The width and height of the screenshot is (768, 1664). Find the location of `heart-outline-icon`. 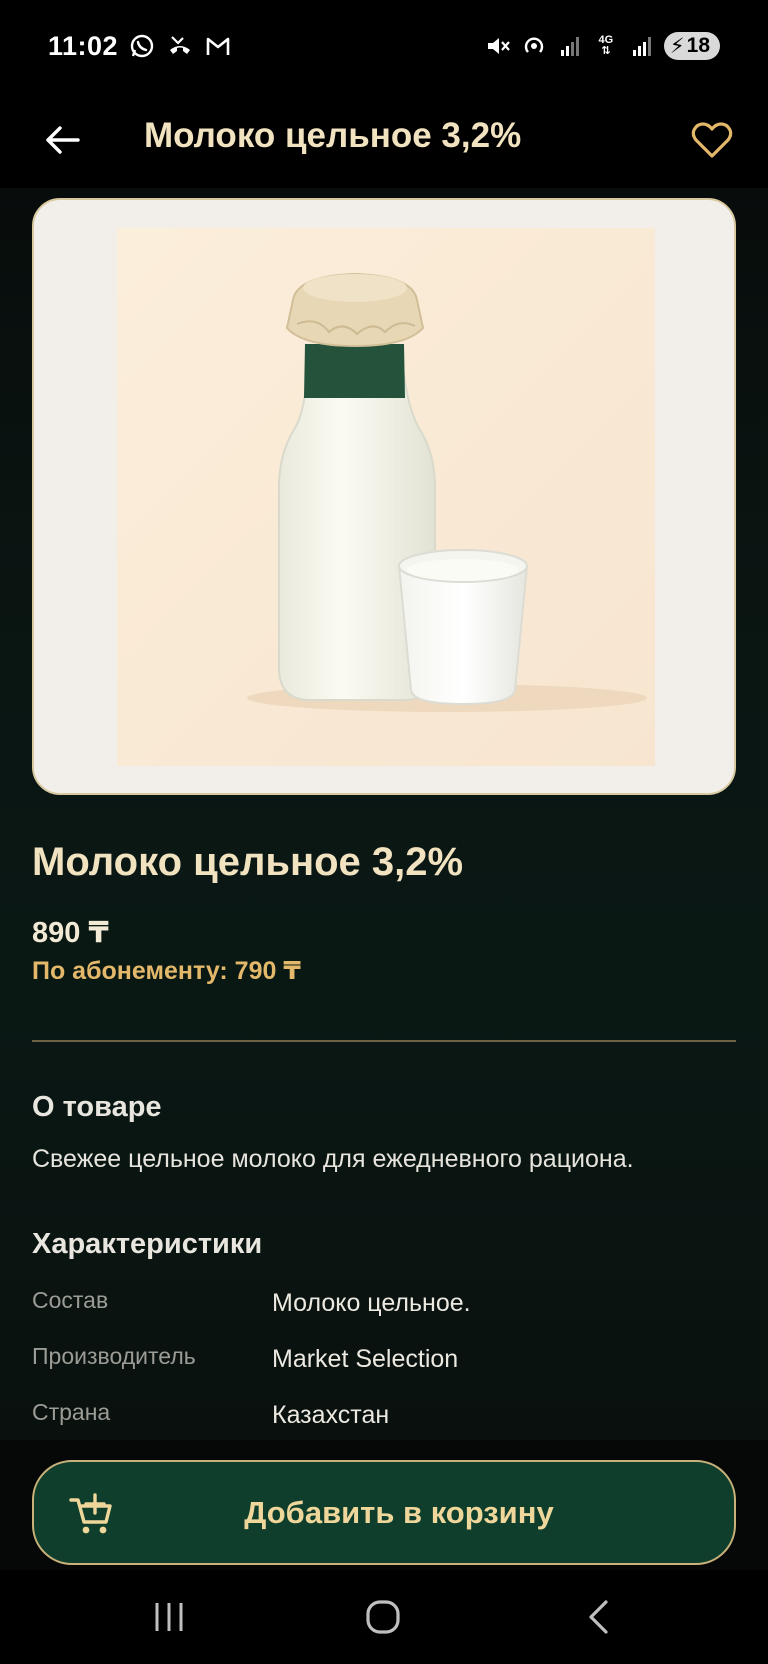

heart-outline-icon is located at coordinates (712, 140).